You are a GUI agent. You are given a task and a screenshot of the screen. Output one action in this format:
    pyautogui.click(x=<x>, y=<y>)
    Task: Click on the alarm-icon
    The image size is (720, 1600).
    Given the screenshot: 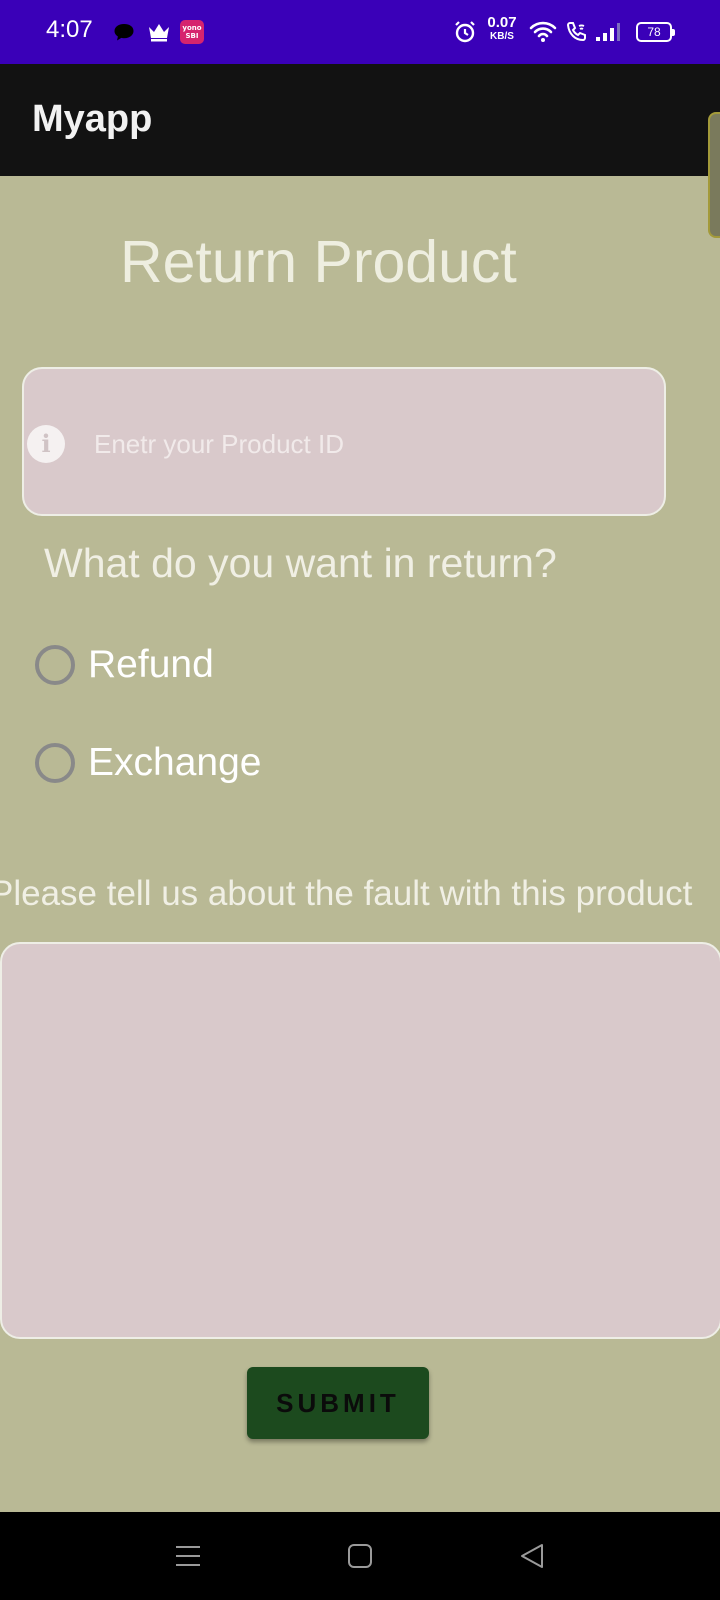 What is the action you would take?
    pyautogui.click(x=465, y=32)
    